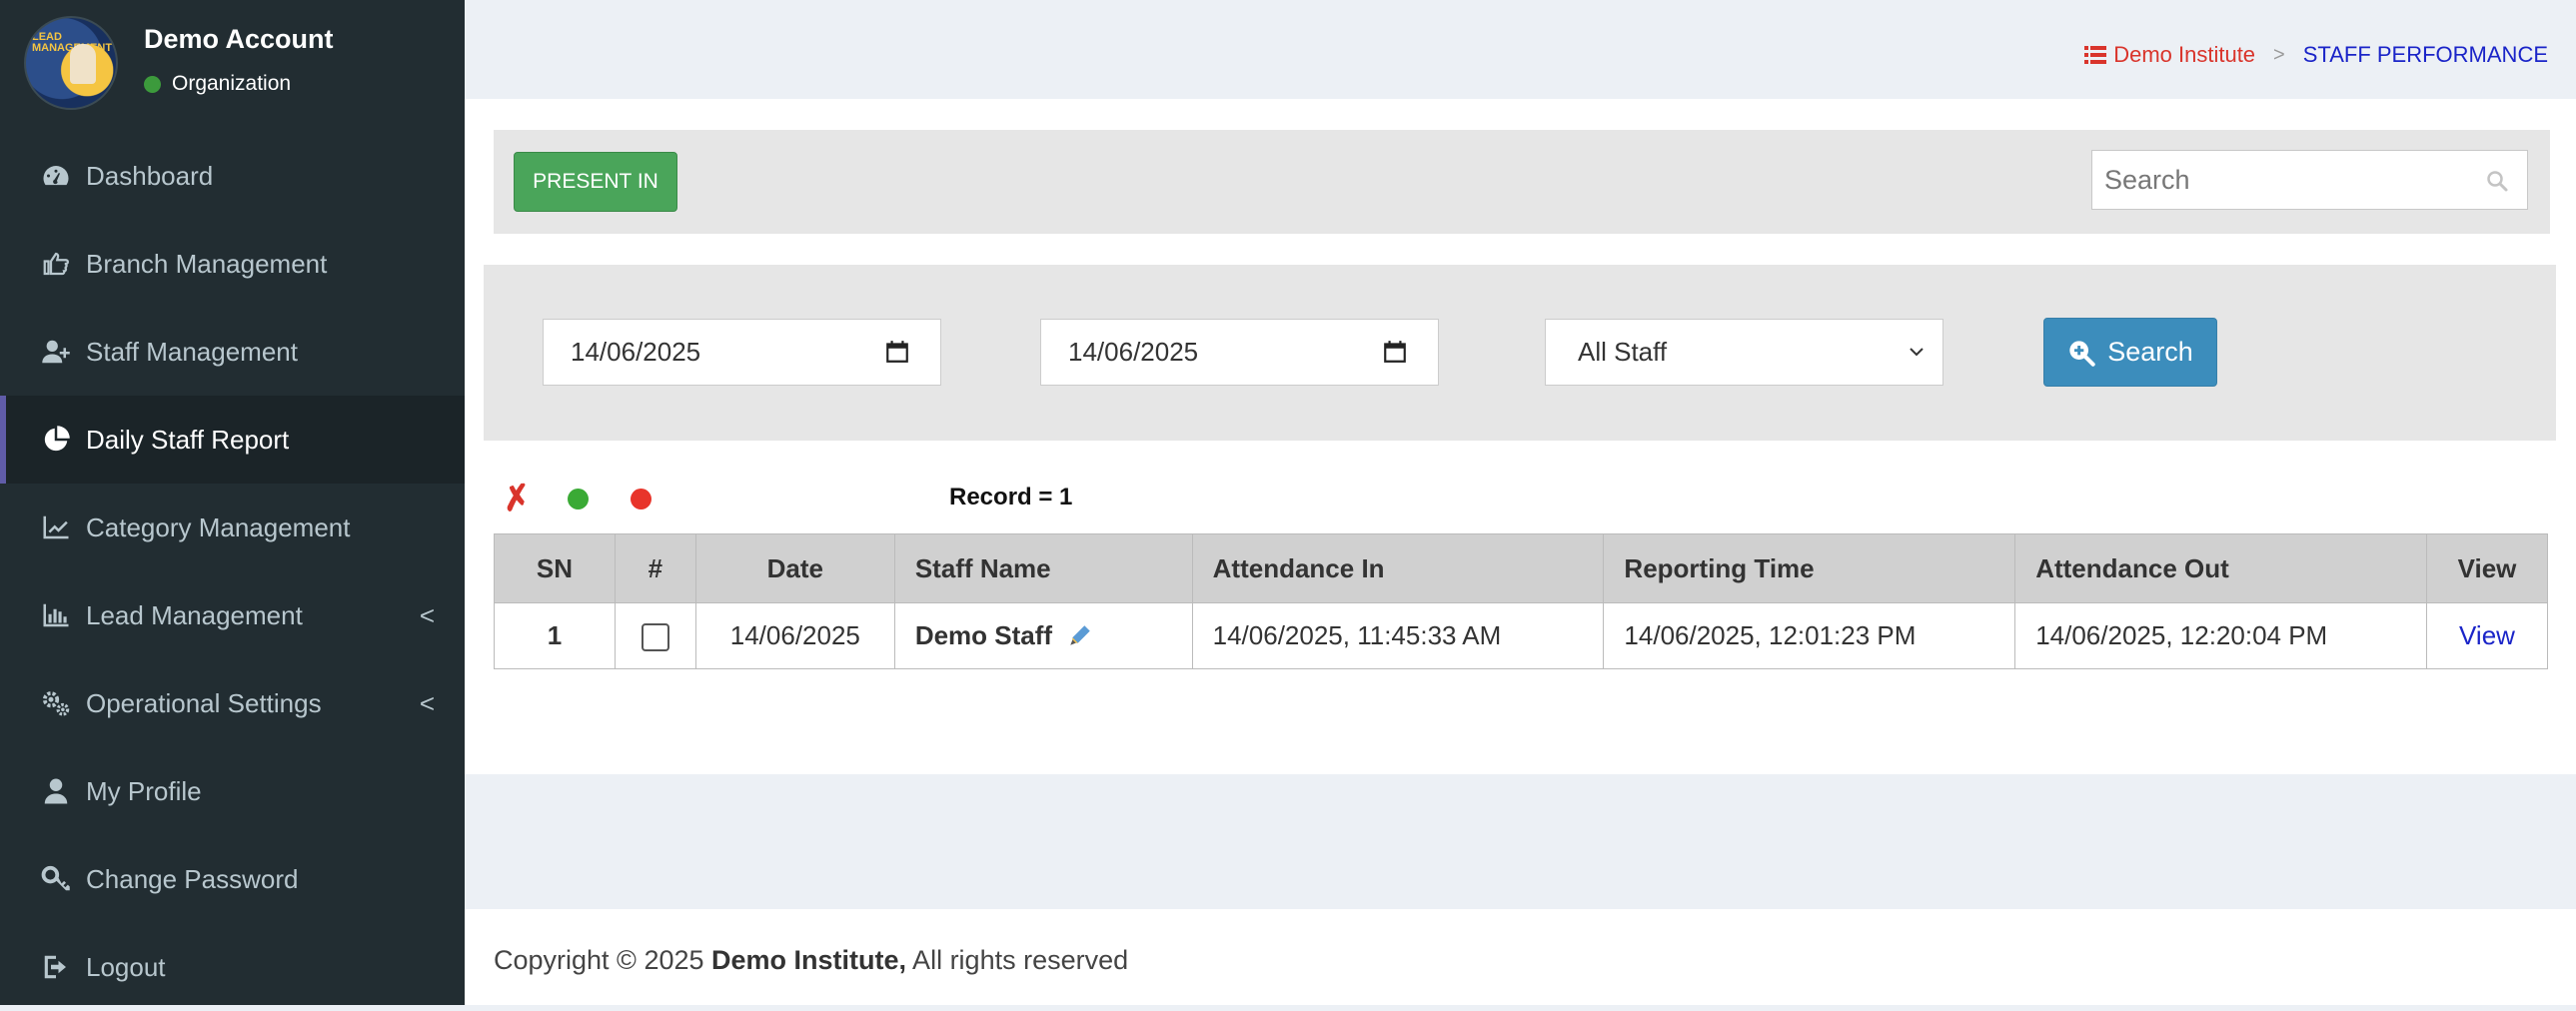 This screenshot has width=2576, height=1011. What do you see at coordinates (2150, 352) in the screenshot?
I see `search-button-label: Search` at bounding box center [2150, 352].